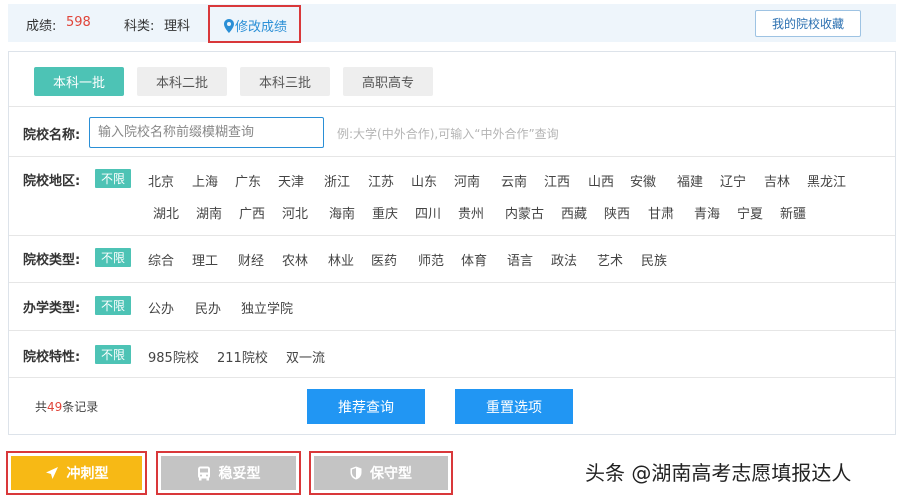  I want to click on rocket-icon, so click(51, 473).